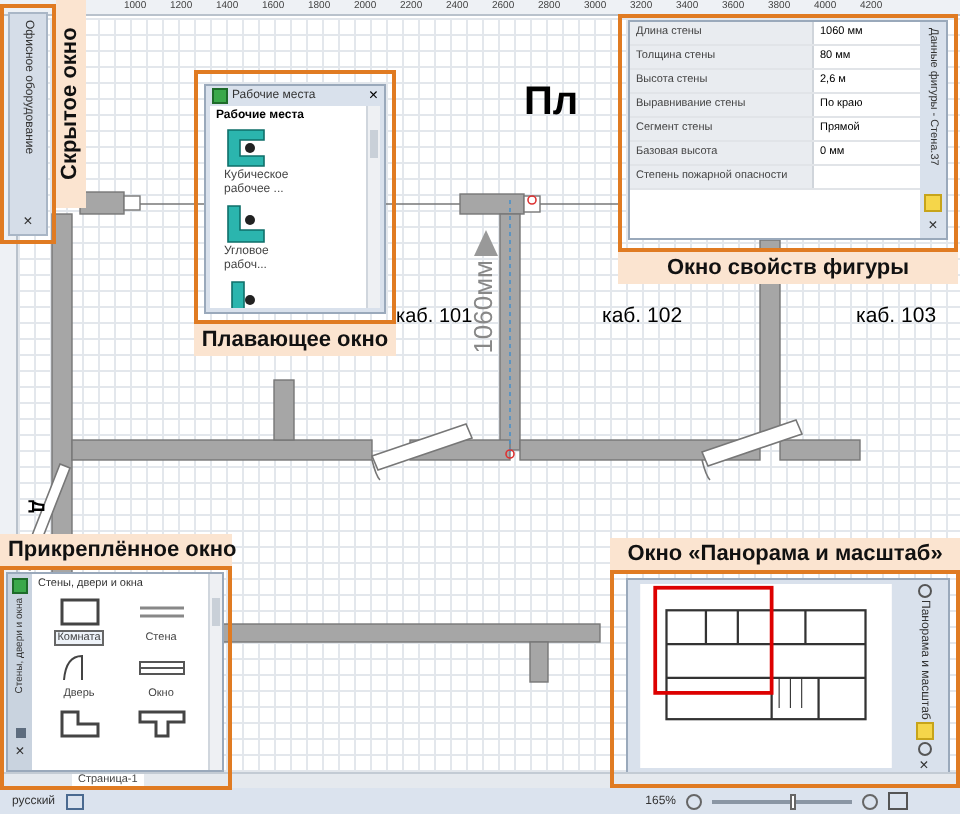  Describe the element at coordinates (116, 550) in the screenshot. I see `callout-label: Прикреплённое окно` at that location.